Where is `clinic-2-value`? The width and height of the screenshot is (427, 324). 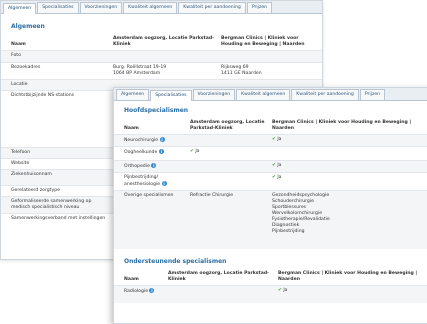 clinic-2-value is located at coordinates (270, 56).